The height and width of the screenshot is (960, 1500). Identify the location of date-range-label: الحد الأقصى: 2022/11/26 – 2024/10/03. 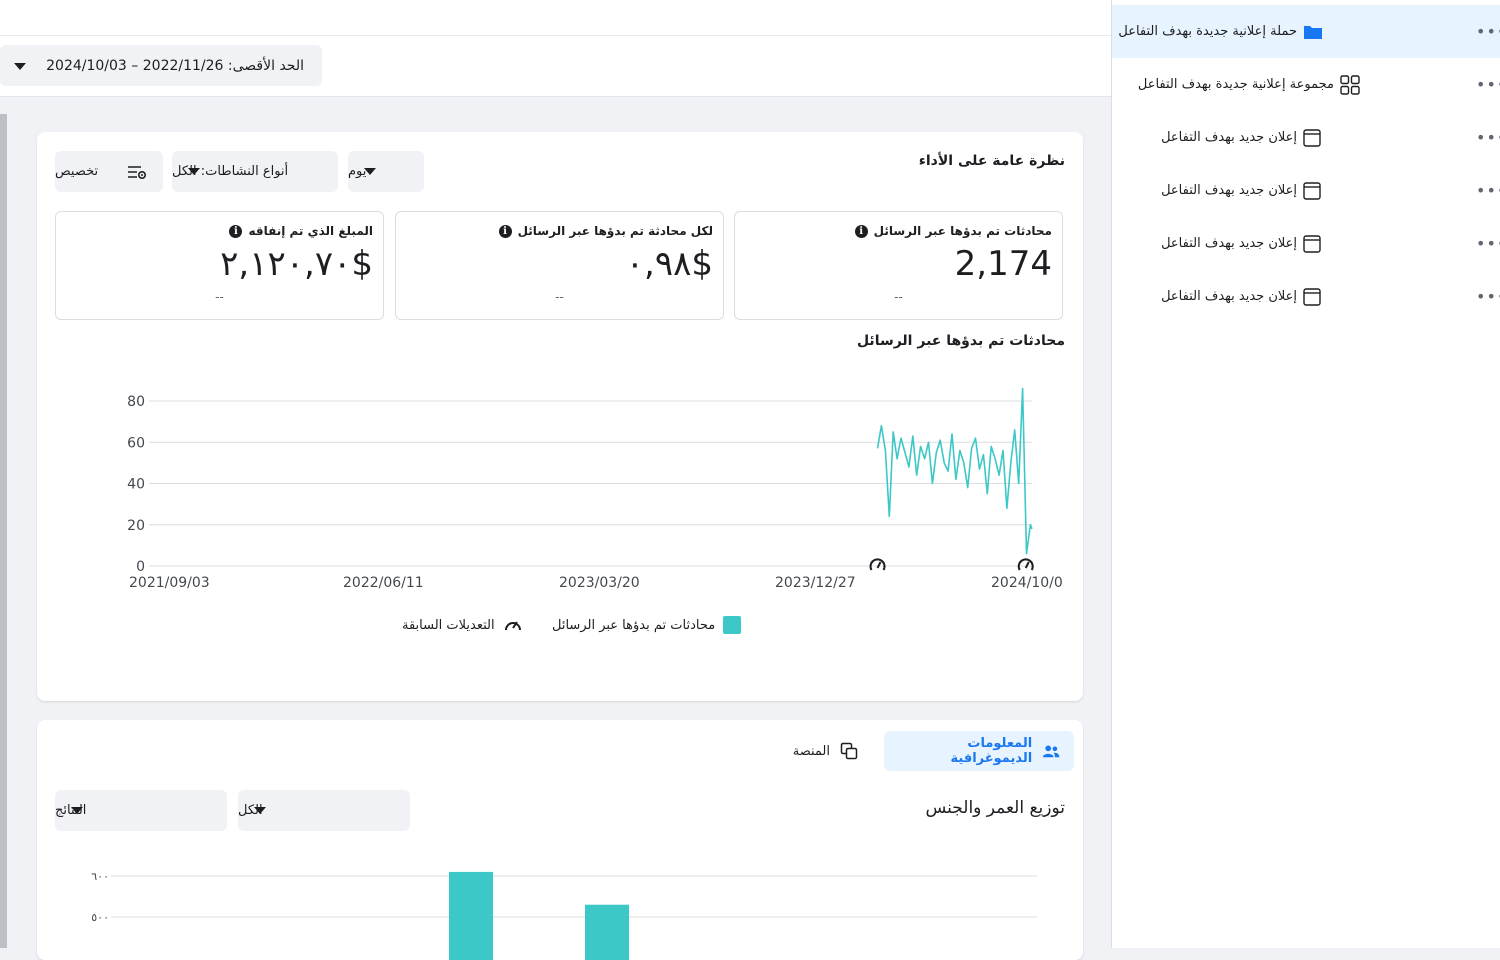
(175, 65).